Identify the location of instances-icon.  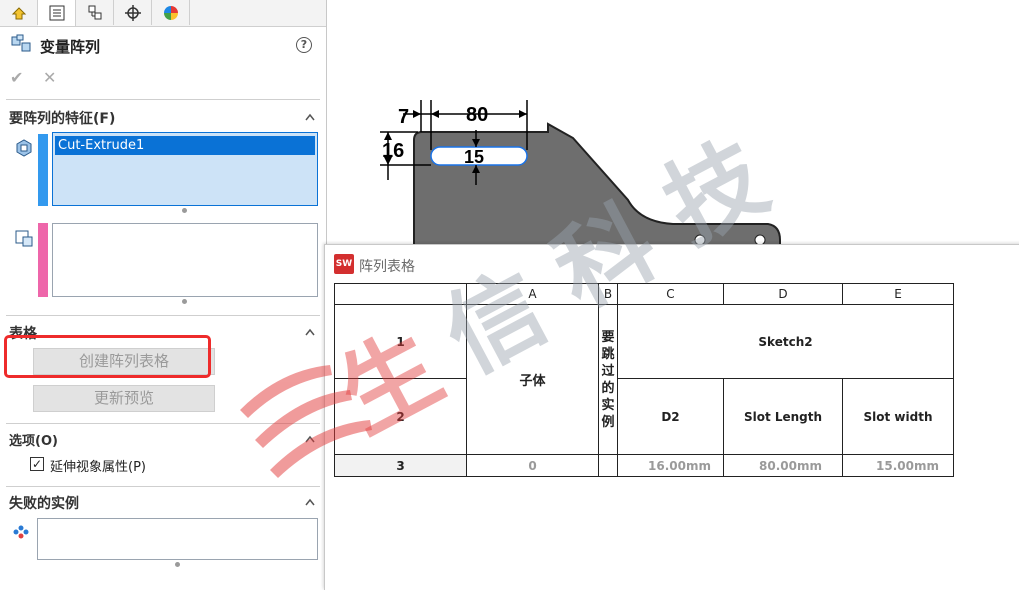
(21, 532).